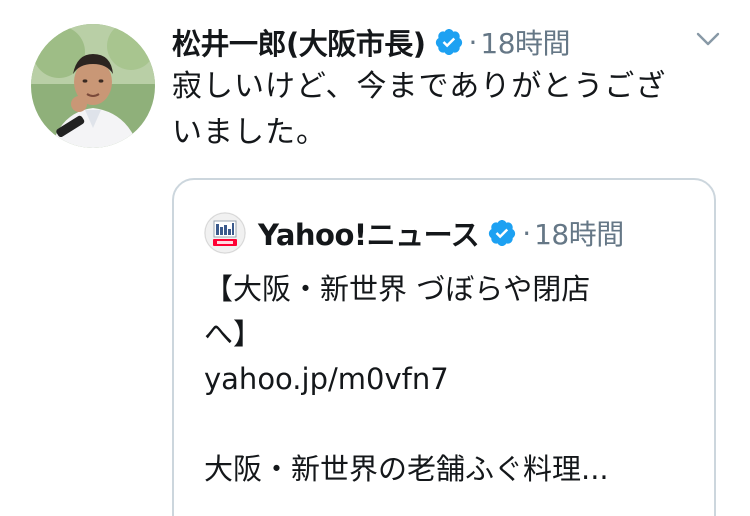 The image size is (750, 516). Describe the element at coordinates (708, 39) in the screenshot. I see `chevron-down-icon` at that location.